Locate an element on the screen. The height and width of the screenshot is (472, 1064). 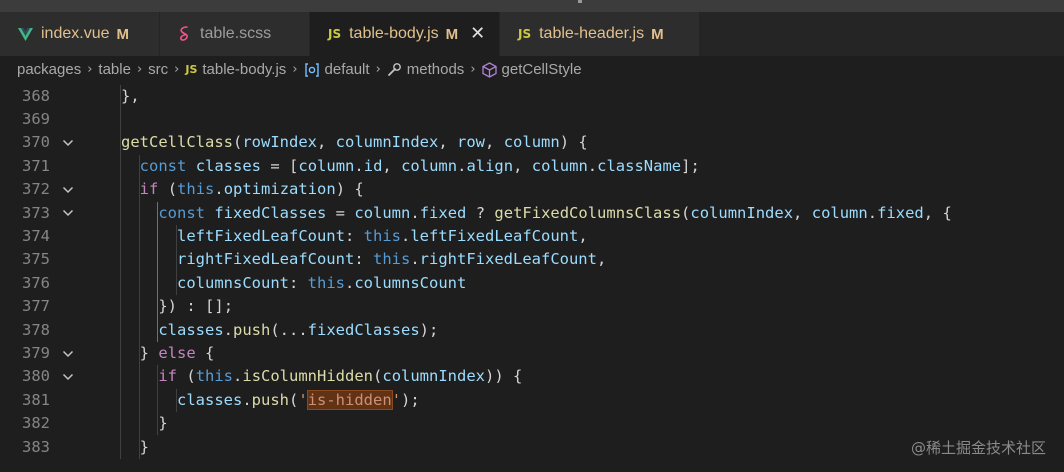
tab-table-body-js: JS table-body.js M ✕ is located at coordinates (405, 34).